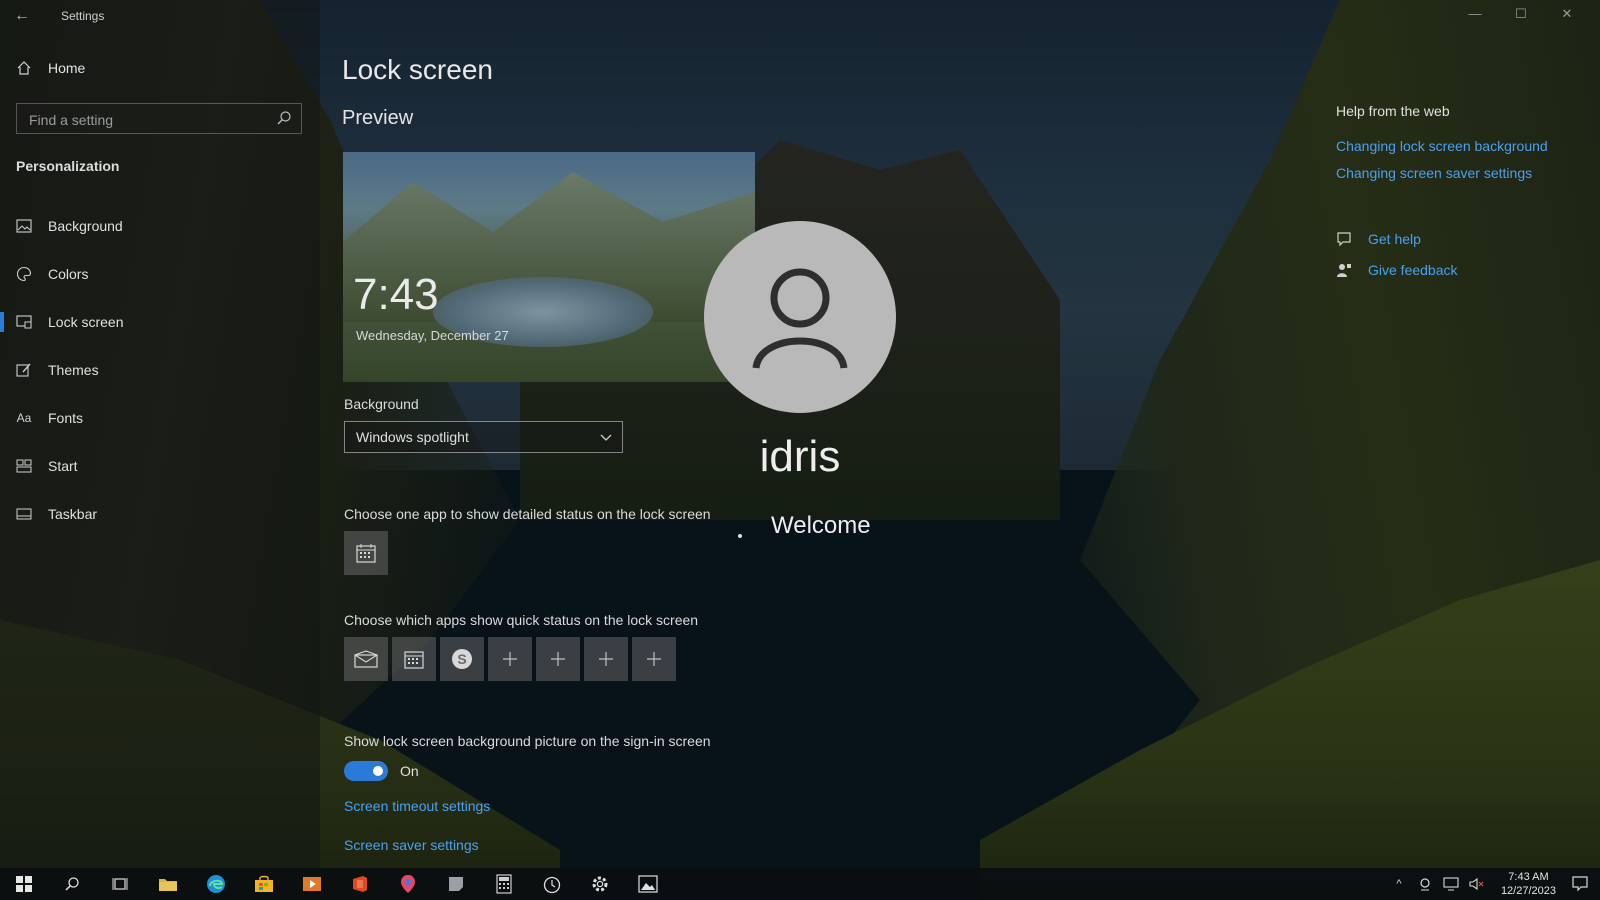 The height and width of the screenshot is (900, 1600). I want to click on skype-icon: S, so click(462, 659).